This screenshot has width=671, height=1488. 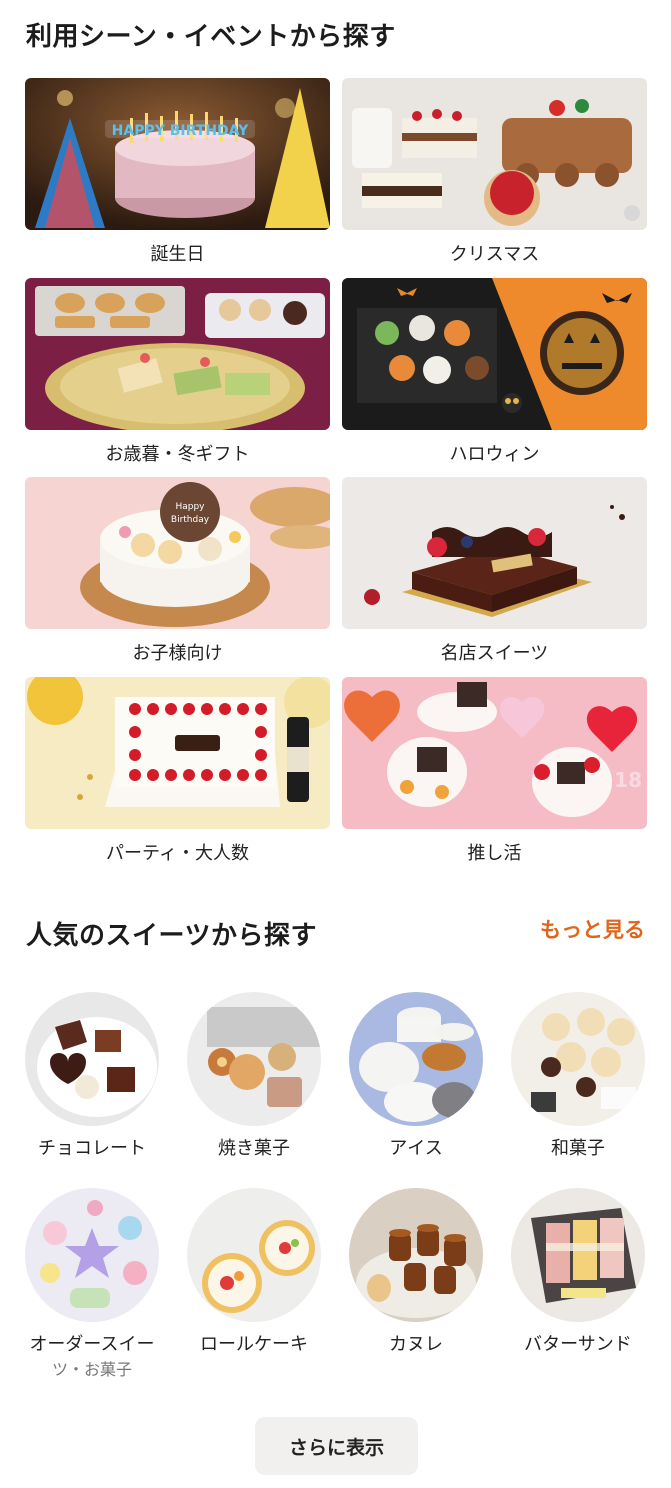 What do you see at coordinates (416, 1344) in the screenshot?
I see `sweet-label: カヌレ` at bounding box center [416, 1344].